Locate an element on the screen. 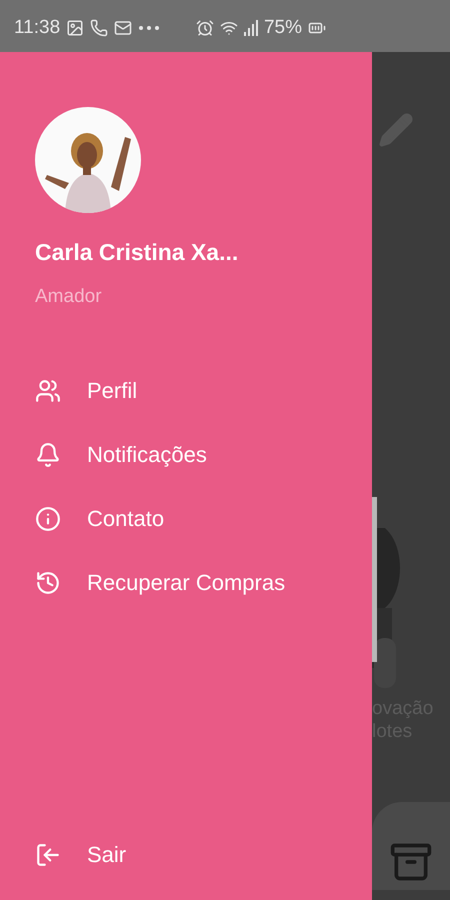 Image resolution: width=450 pixels, height=900 pixels. image-icon is located at coordinates (75, 28).